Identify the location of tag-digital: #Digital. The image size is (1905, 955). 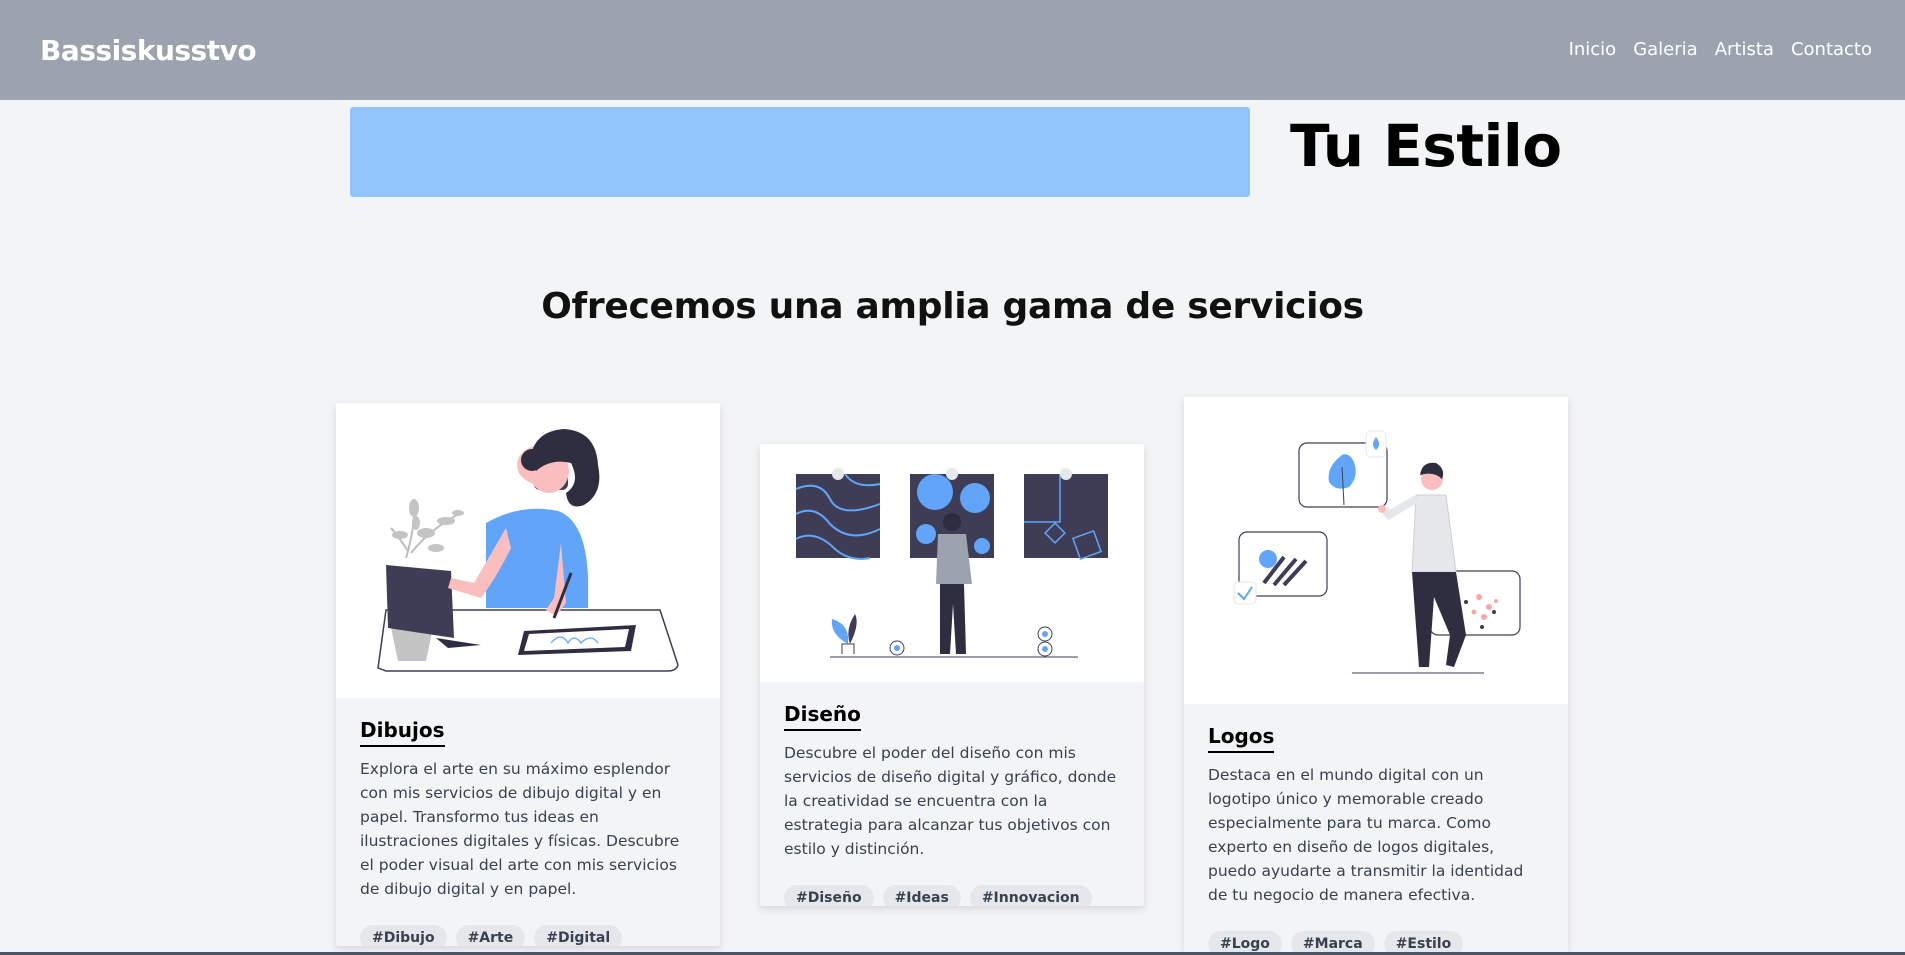
(578, 935).